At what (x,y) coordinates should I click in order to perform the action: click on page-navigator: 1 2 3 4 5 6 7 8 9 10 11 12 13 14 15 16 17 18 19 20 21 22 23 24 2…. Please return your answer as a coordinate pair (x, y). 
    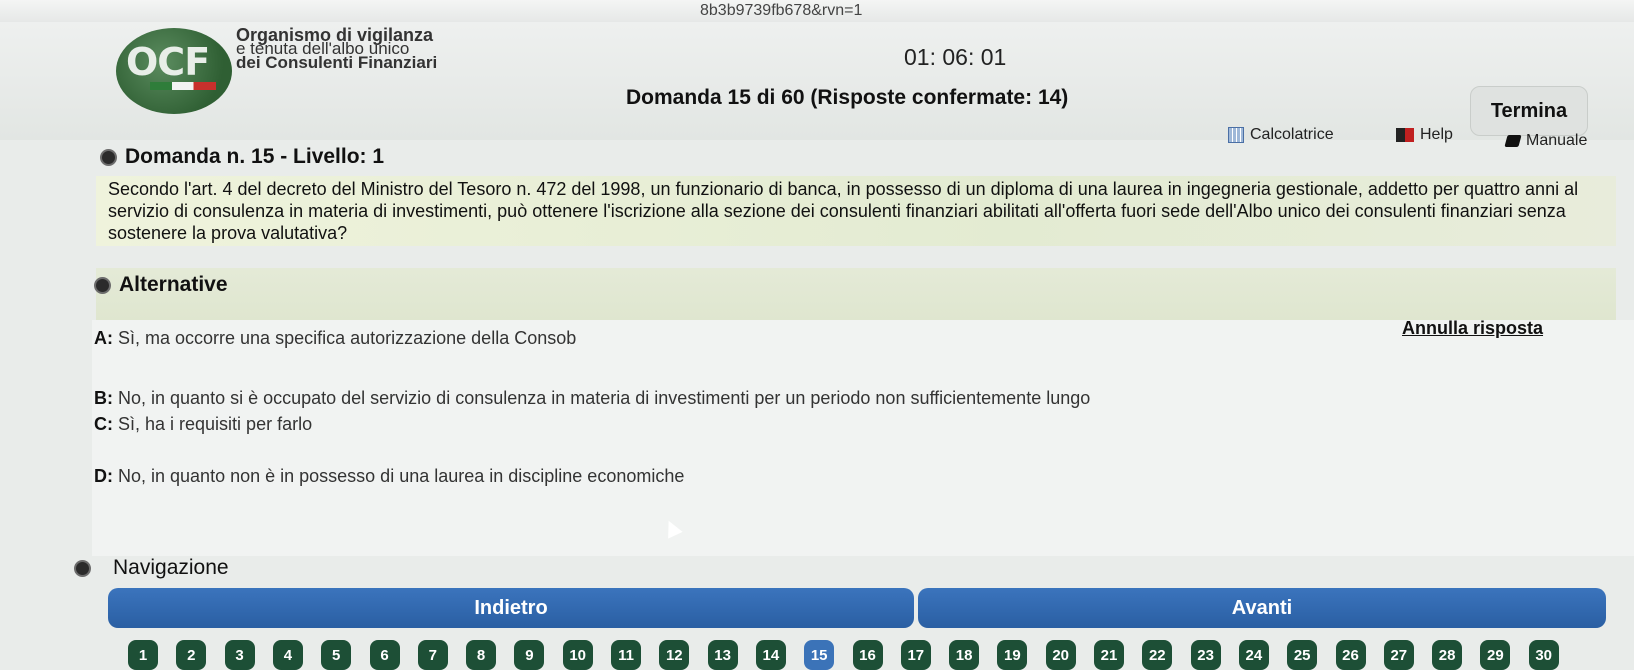
    Looking at the image, I should click on (878, 655).